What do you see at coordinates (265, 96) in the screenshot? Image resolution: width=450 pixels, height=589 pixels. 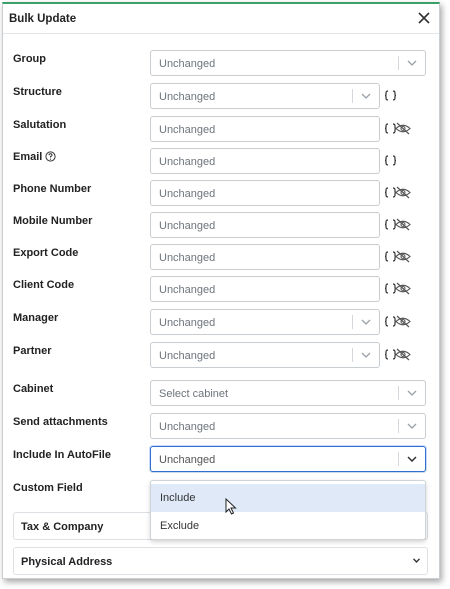 I see `structure-select: Unchanged` at bounding box center [265, 96].